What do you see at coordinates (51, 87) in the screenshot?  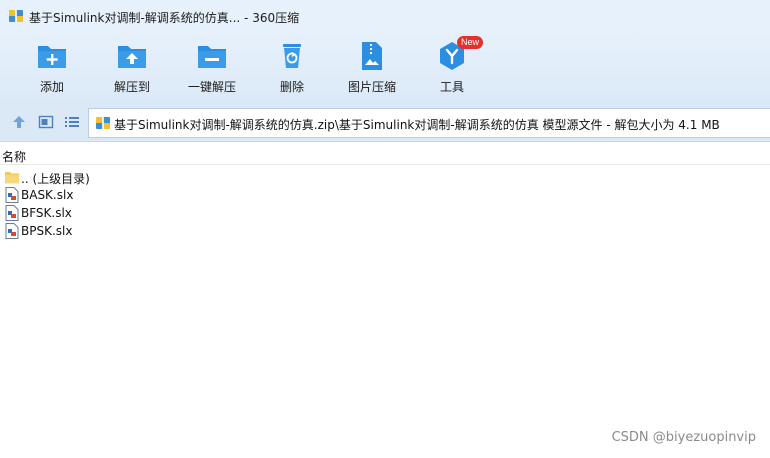 I see `add-label: 添加` at bounding box center [51, 87].